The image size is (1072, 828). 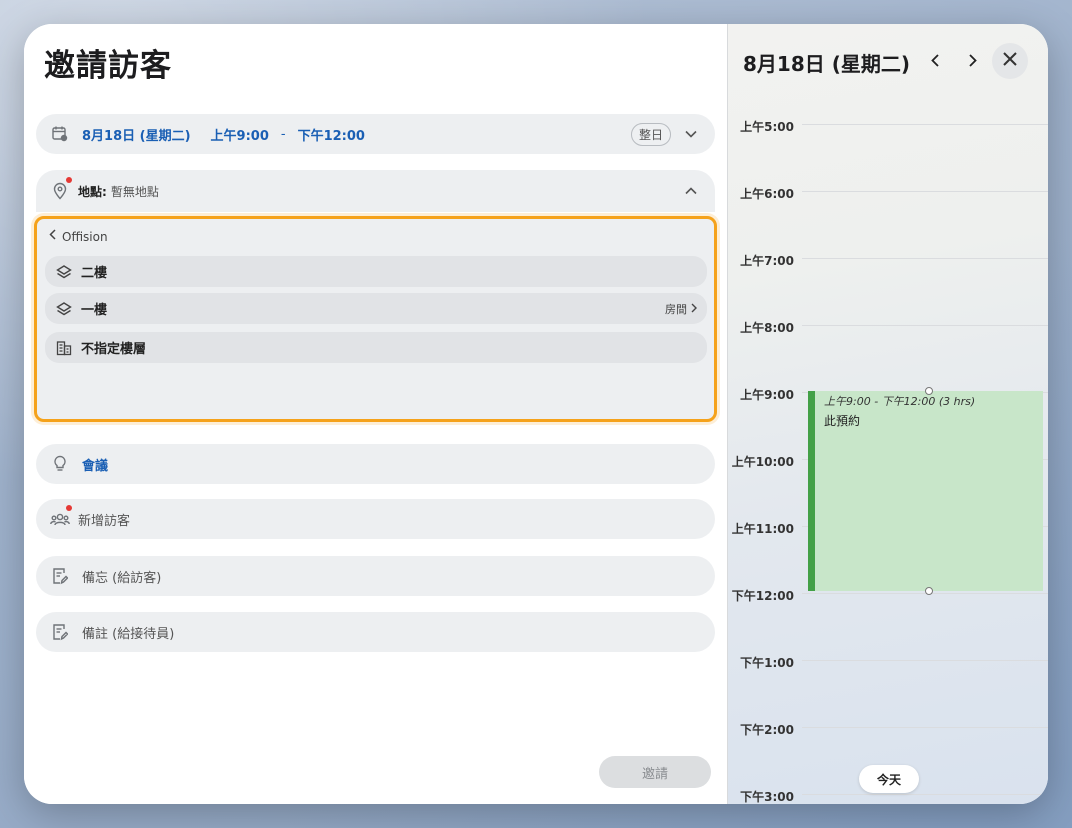 What do you see at coordinates (767, 328) in the screenshot?
I see `hour-label: 上午8:00` at bounding box center [767, 328].